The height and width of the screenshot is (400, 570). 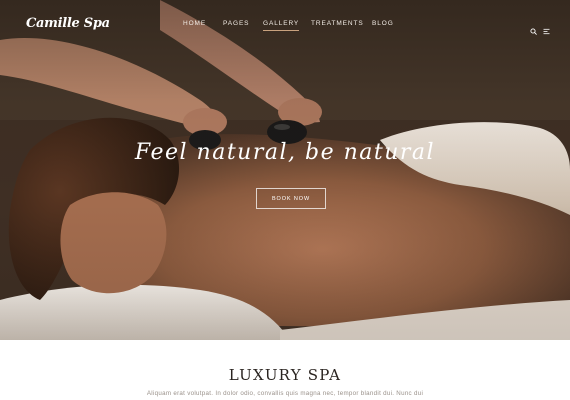 What do you see at coordinates (291, 198) in the screenshot?
I see `book-now-button: BOOK NOW` at bounding box center [291, 198].